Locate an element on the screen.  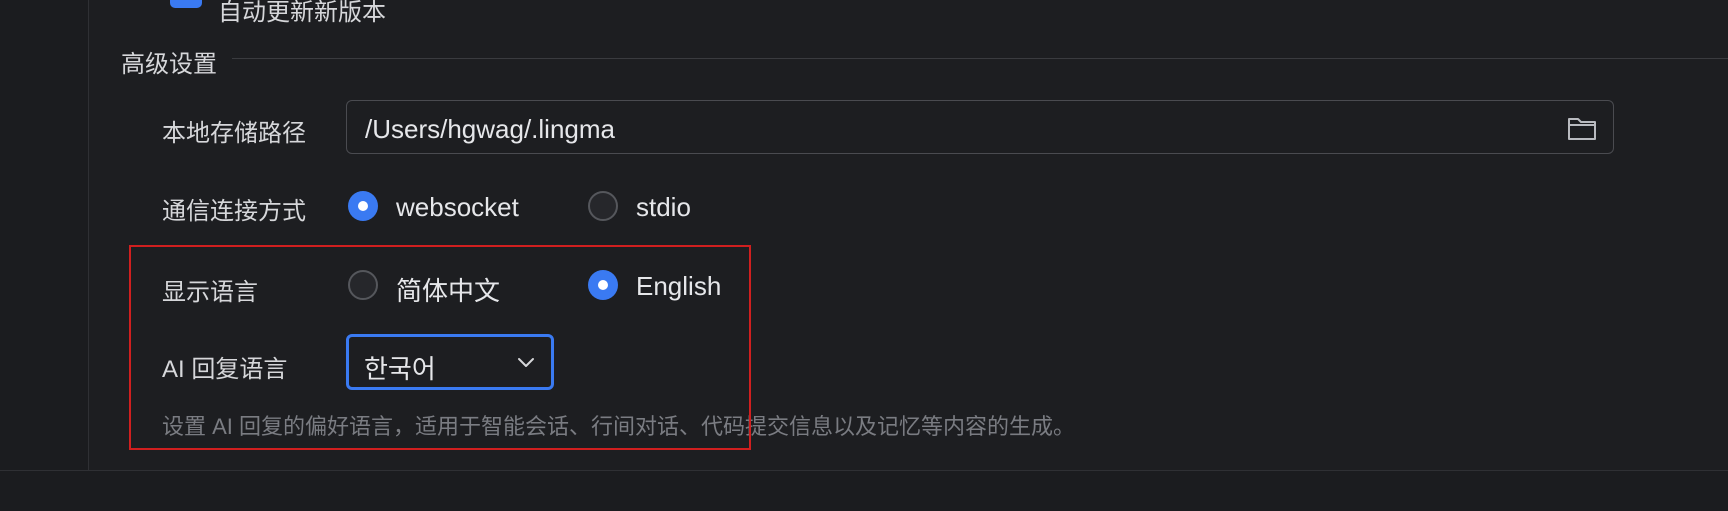
section-title: 高级设置 is located at coordinates (169, 64).